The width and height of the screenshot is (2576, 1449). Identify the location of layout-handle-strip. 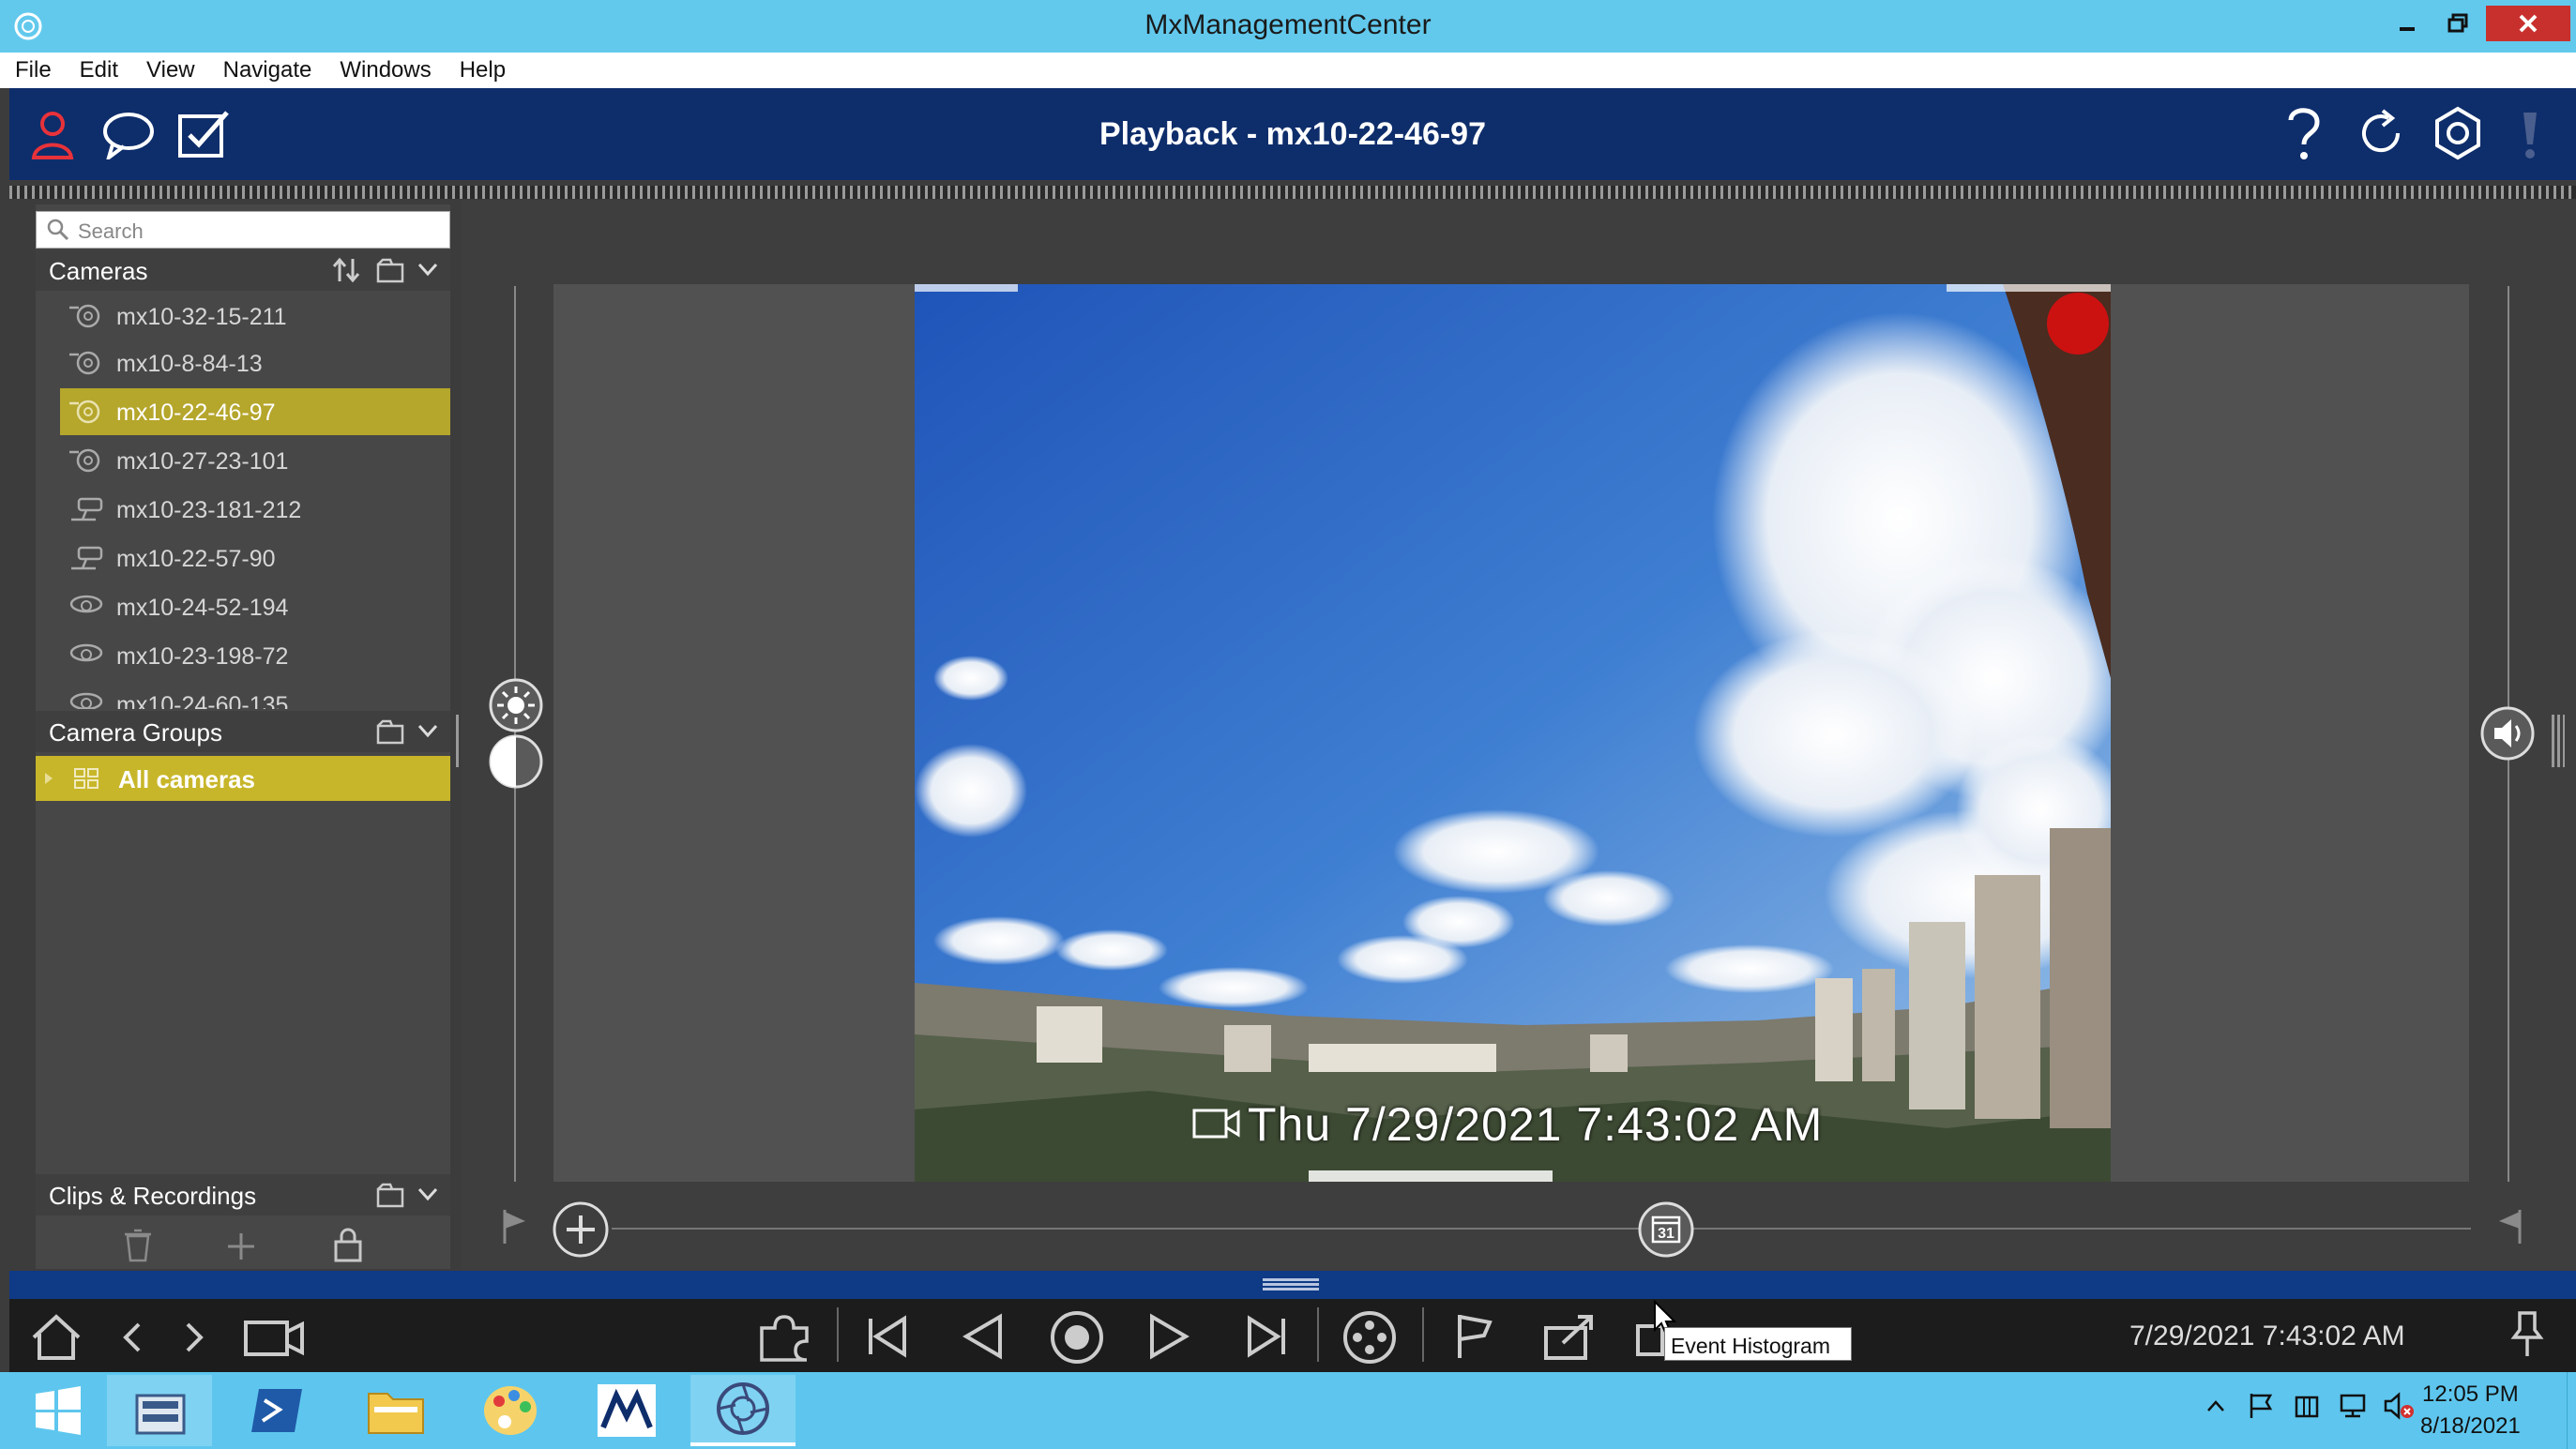
(1292, 192).